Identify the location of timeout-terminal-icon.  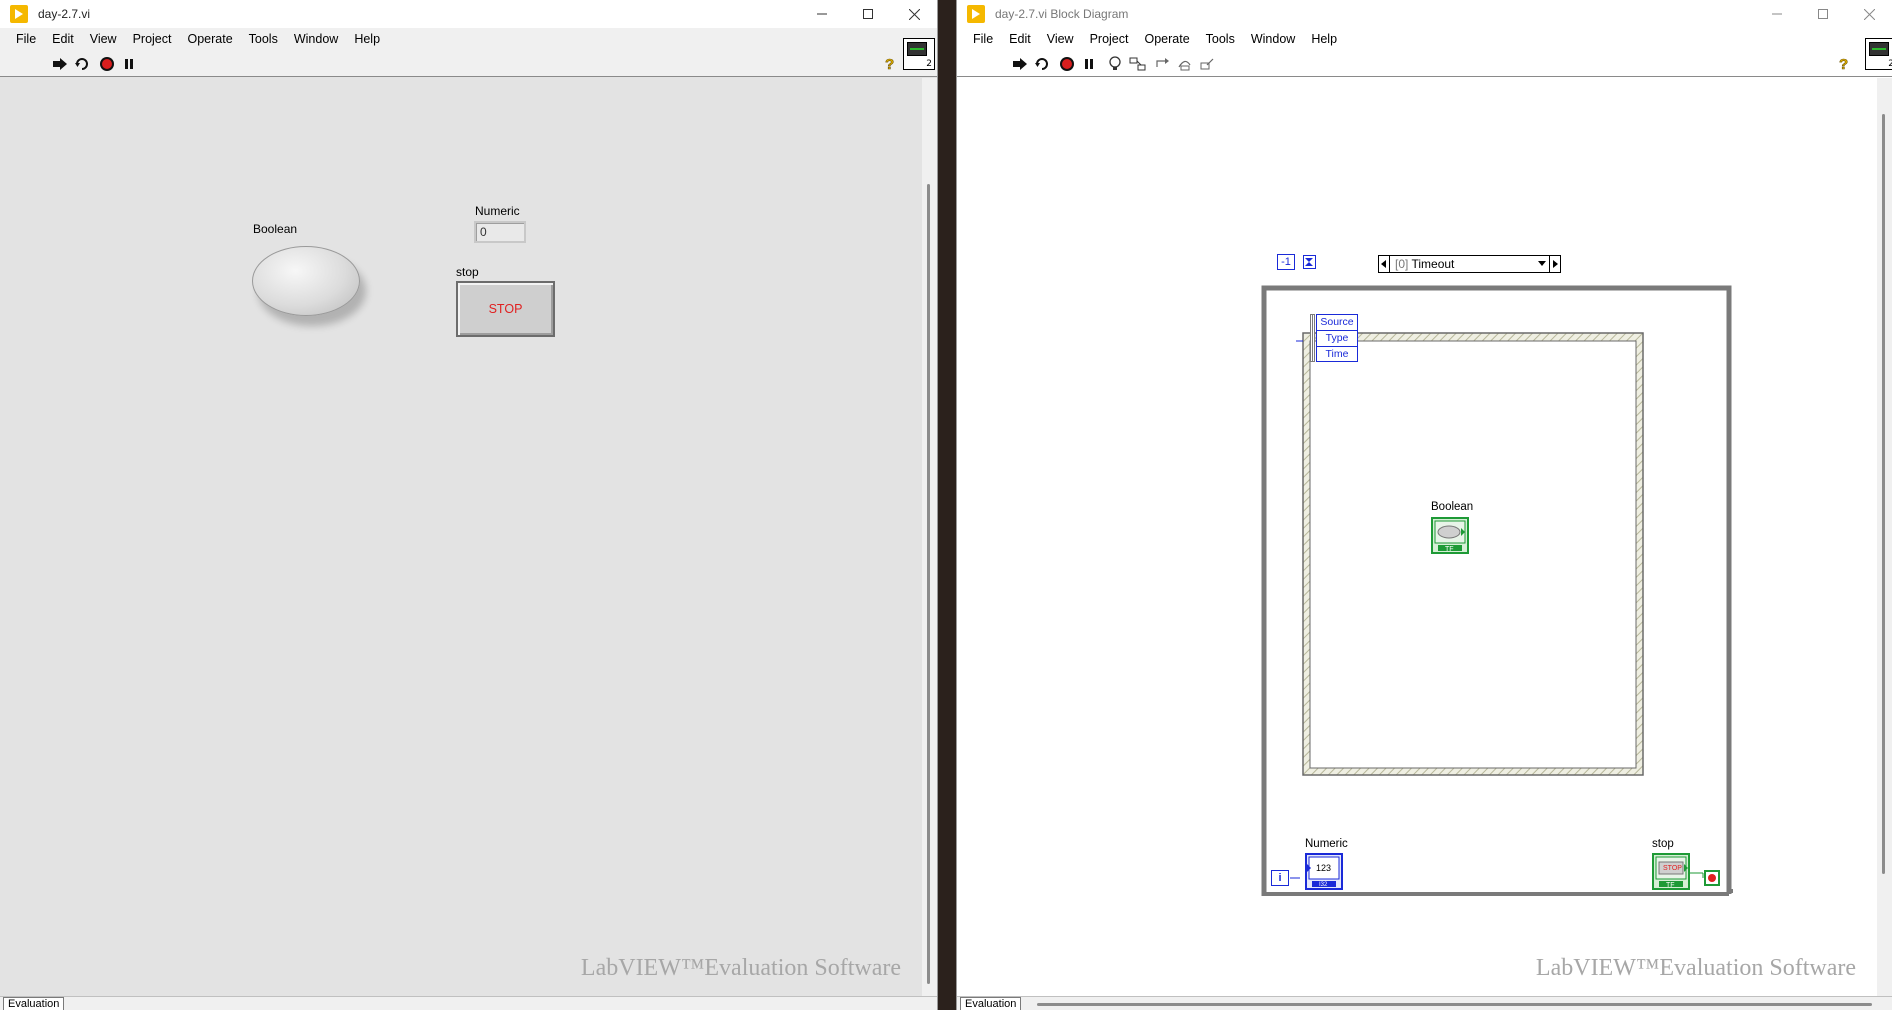
(1309, 262).